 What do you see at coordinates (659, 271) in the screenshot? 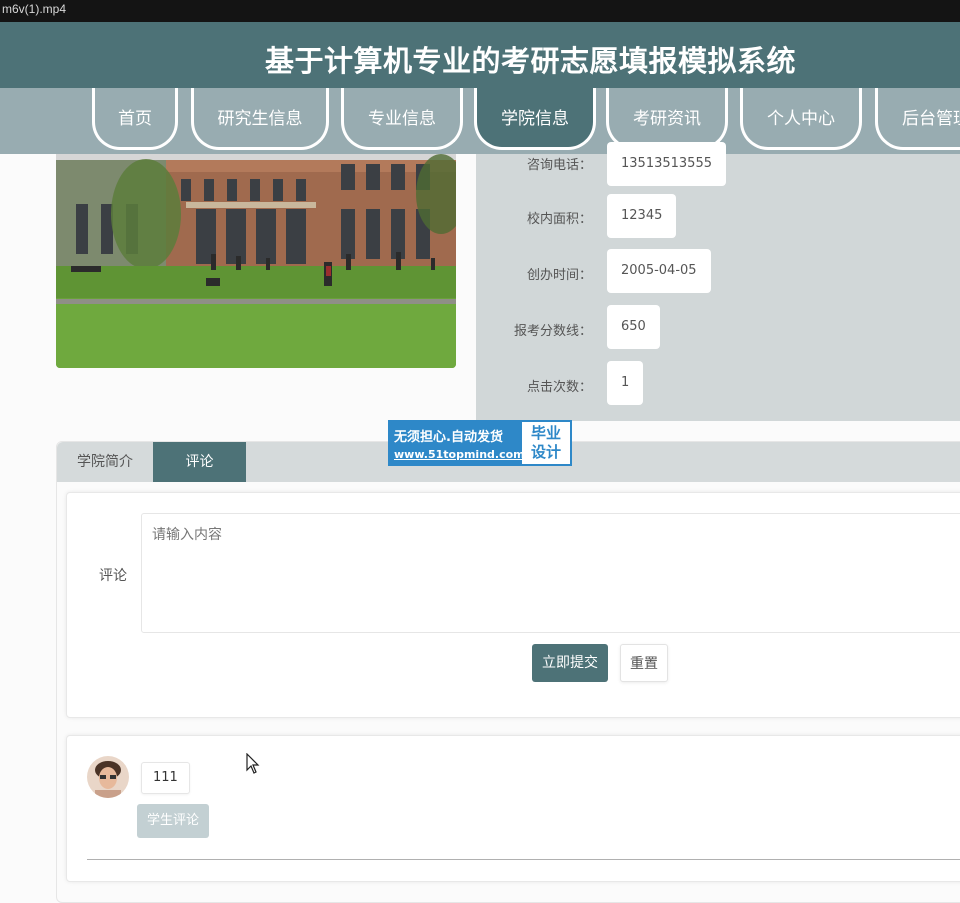
I see `founded-value: 2005-04-05` at bounding box center [659, 271].